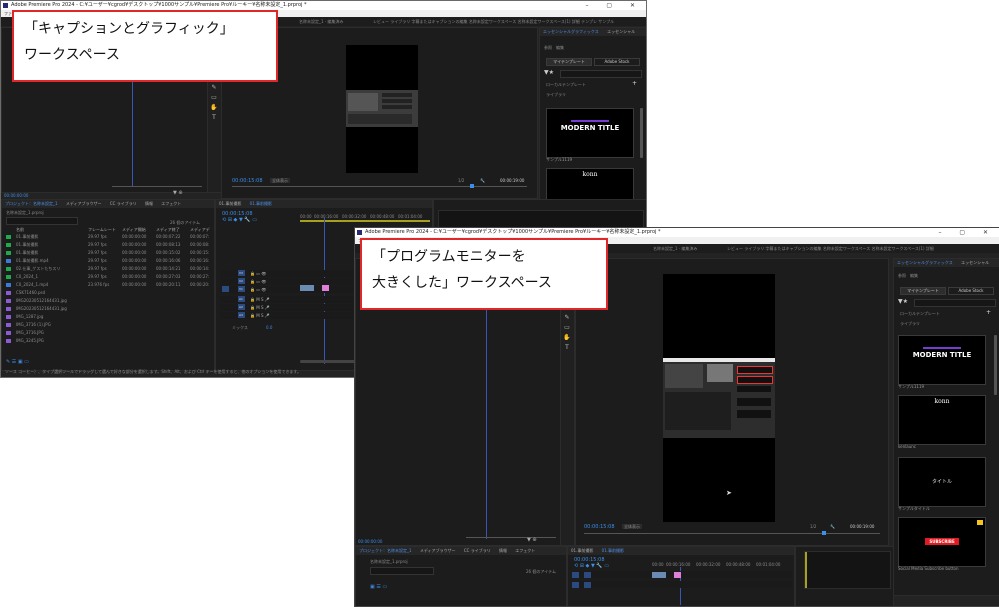  I want to click on mix-value: 0.0, so click(269, 327).